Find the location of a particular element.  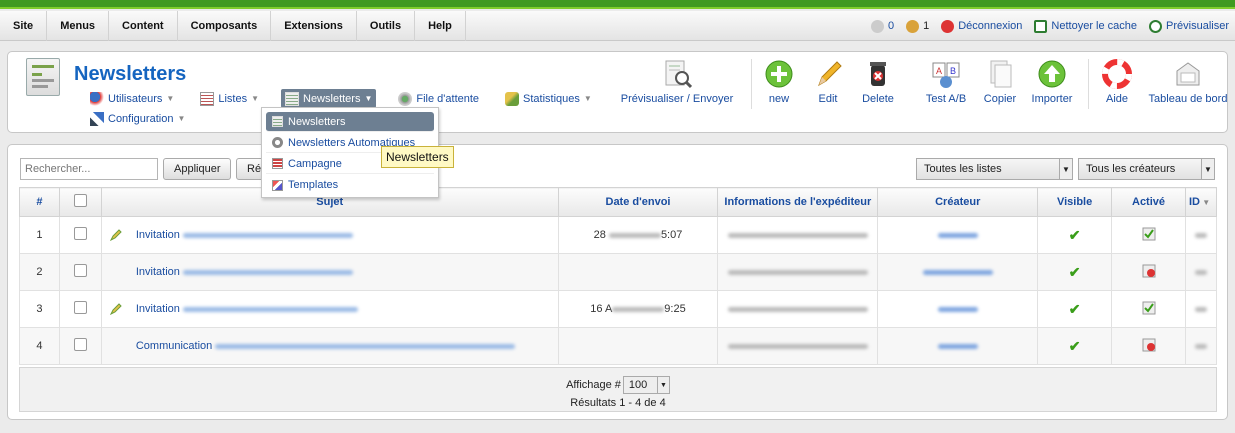

menu-outils: Outils is located at coordinates (386, 25).